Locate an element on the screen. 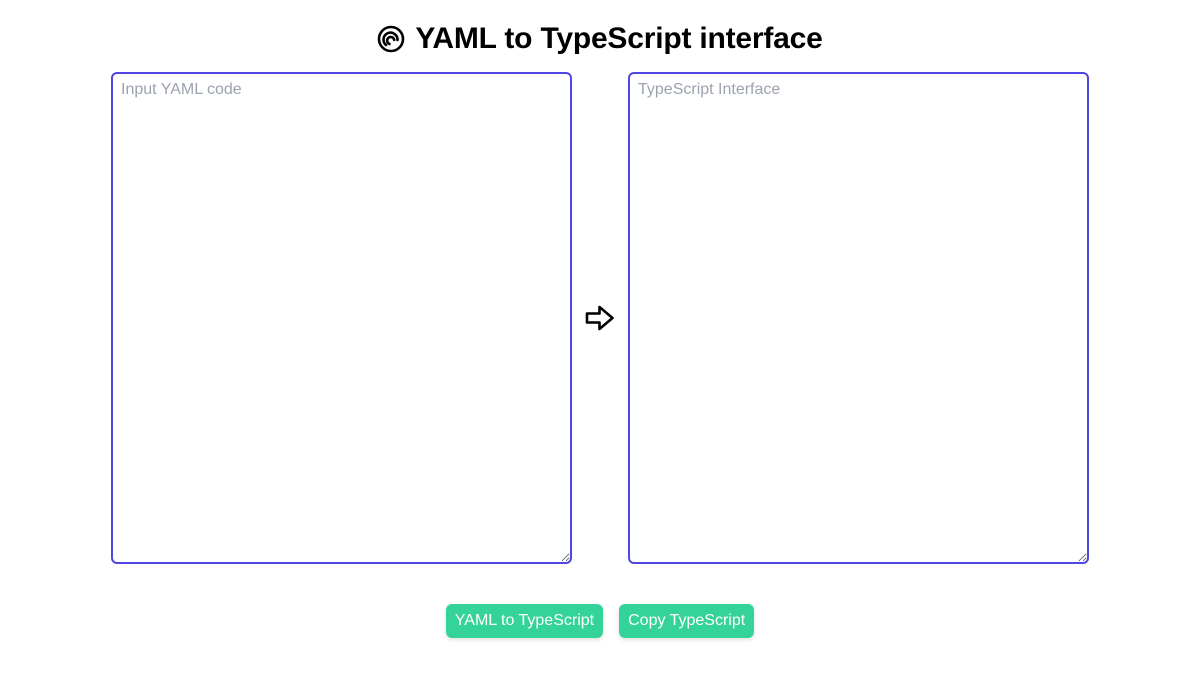 This screenshot has width=1200, height=675. spiral-logo-icon is located at coordinates (391, 39).